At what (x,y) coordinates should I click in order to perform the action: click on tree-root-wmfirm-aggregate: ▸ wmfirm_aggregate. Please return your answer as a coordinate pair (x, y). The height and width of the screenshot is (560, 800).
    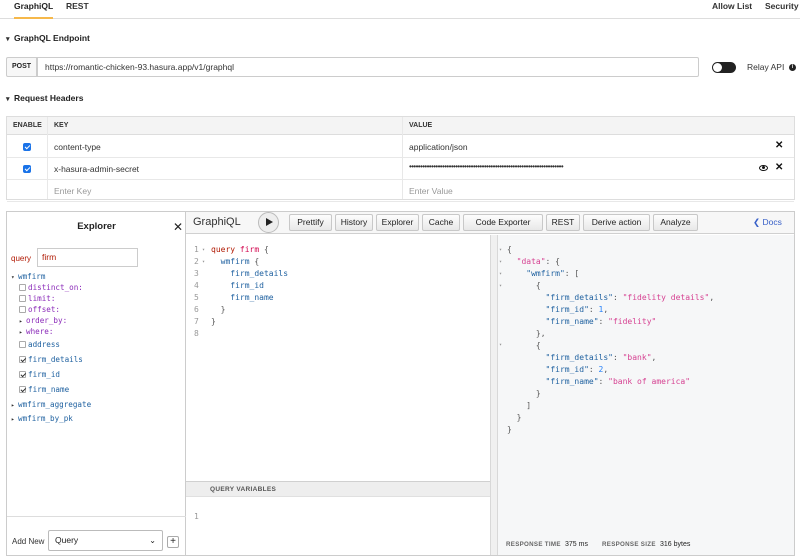
    Looking at the image, I should click on (51, 404).